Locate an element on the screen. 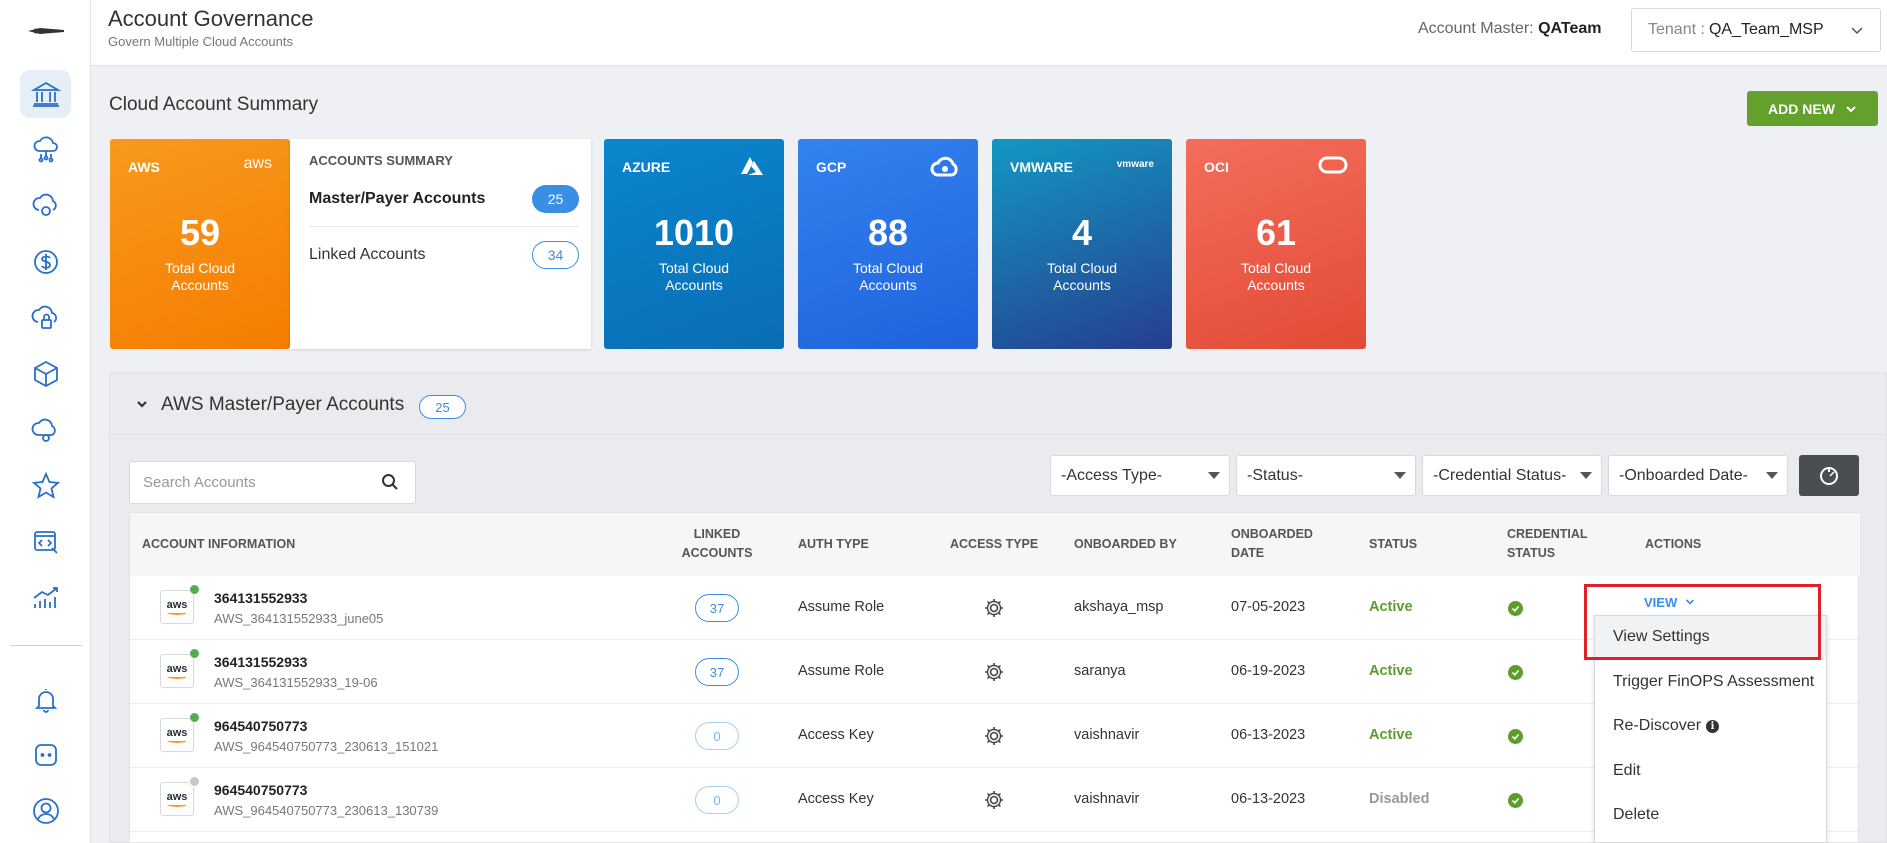  cloud-settings-icon is located at coordinates (43, 430).